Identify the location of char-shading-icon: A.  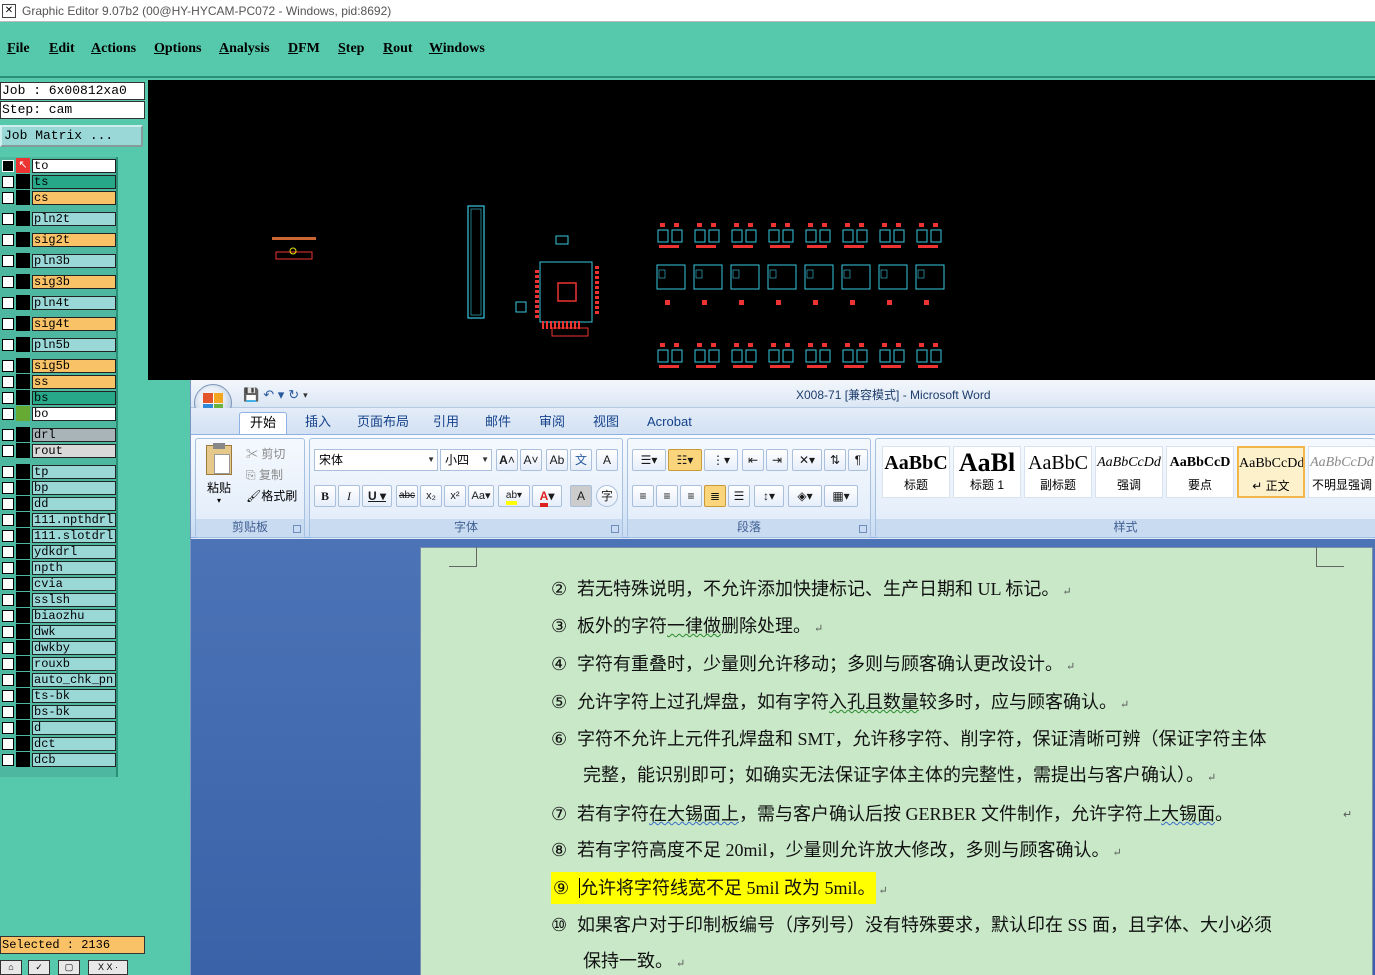
(581, 496).